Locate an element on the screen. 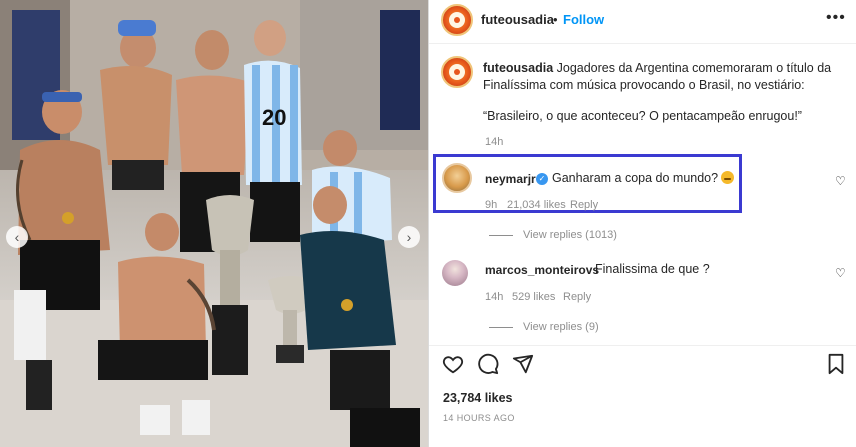 The height and width of the screenshot is (447, 856). view-replies-label: View replies (1013) is located at coordinates (570, 235).